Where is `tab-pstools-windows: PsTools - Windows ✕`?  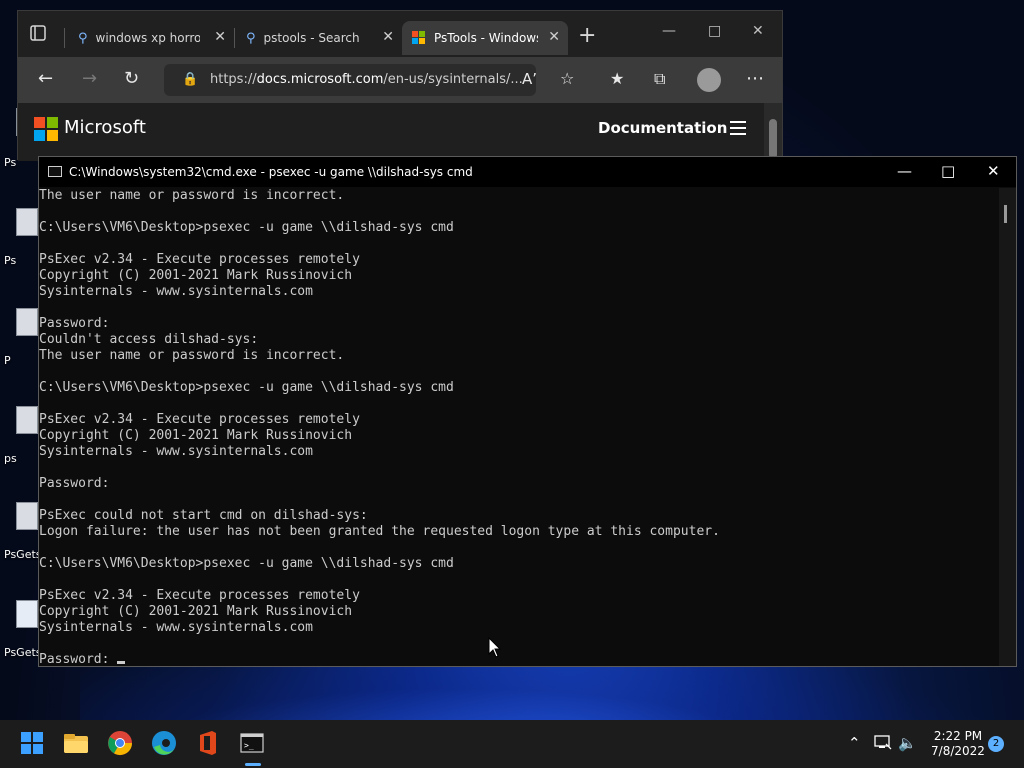 tab-pstools-windows: PsTools - Windows ✕ is located at coordinates (485, 38).